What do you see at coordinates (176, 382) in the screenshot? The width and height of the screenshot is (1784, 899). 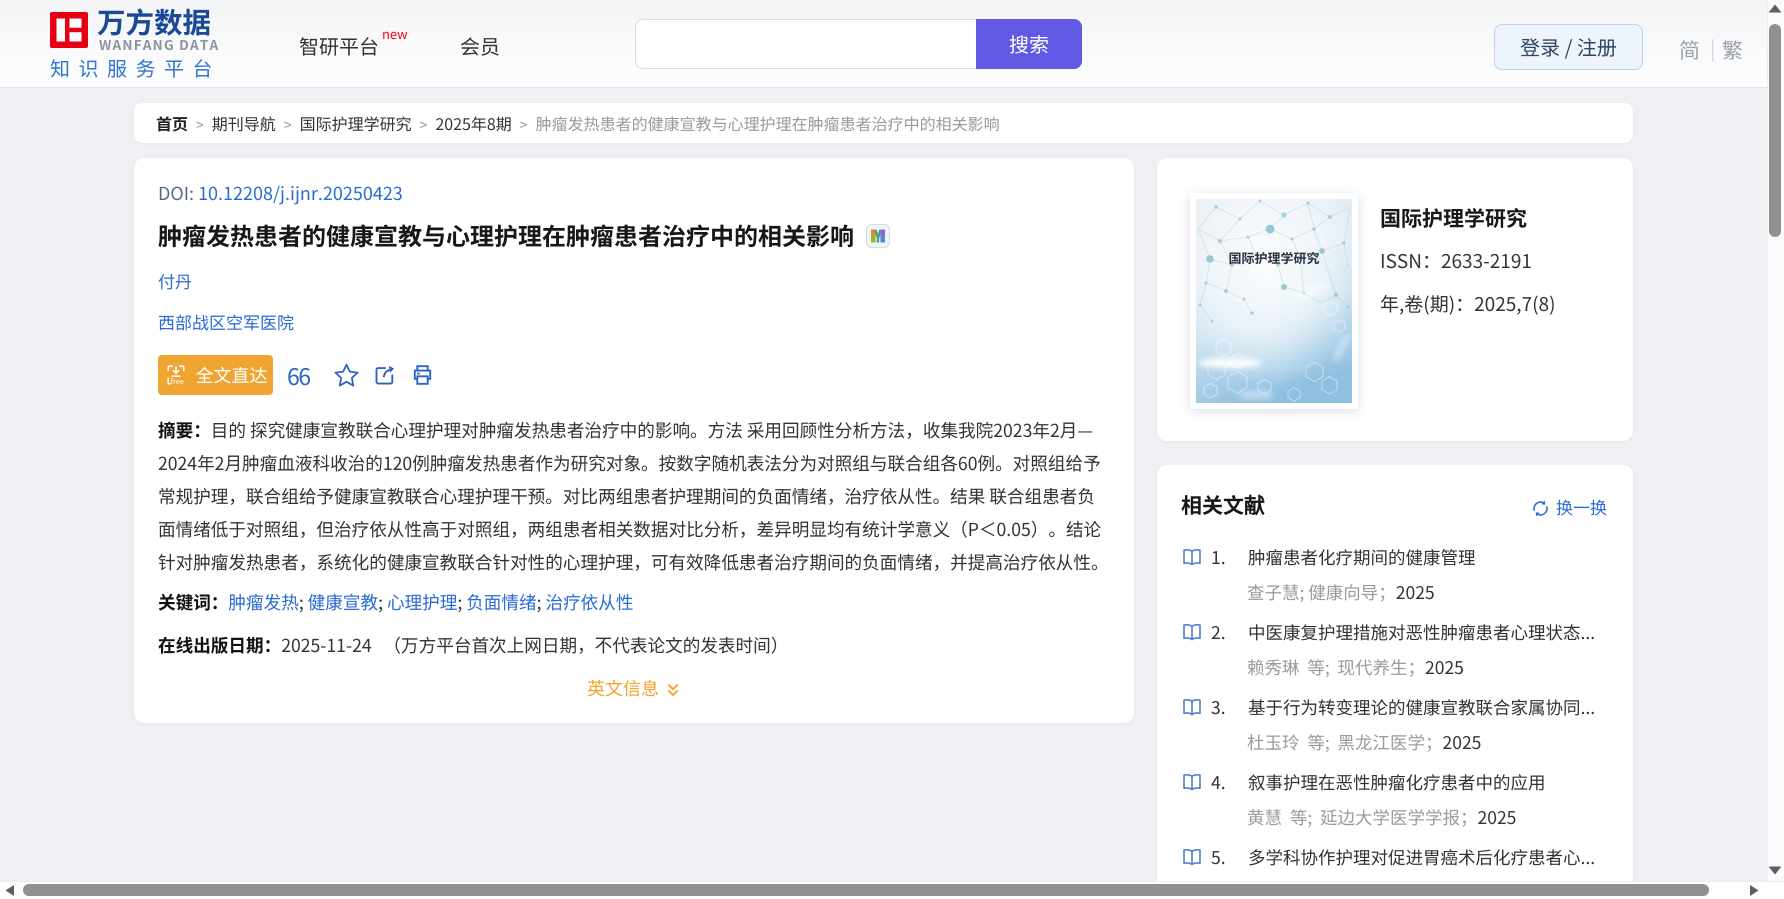 I see `svg-text: free` at bounding box center [176, 382].